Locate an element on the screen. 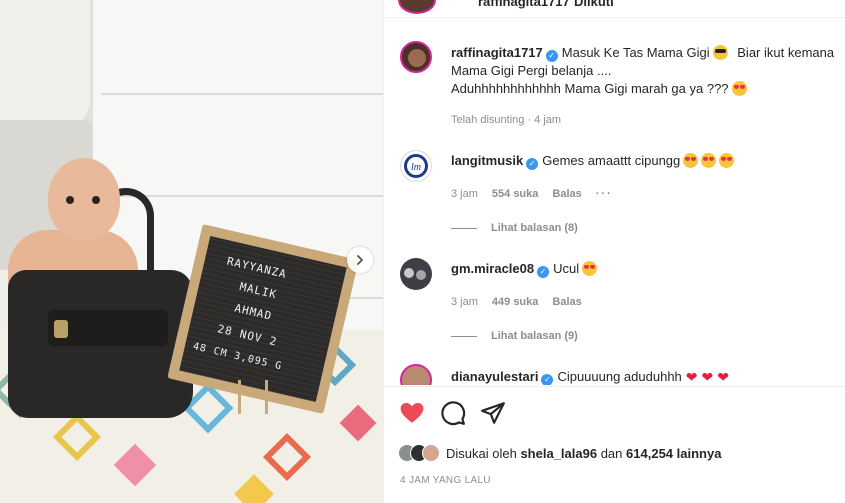  board-line: AHMAD is located at coordinates (253, 312).